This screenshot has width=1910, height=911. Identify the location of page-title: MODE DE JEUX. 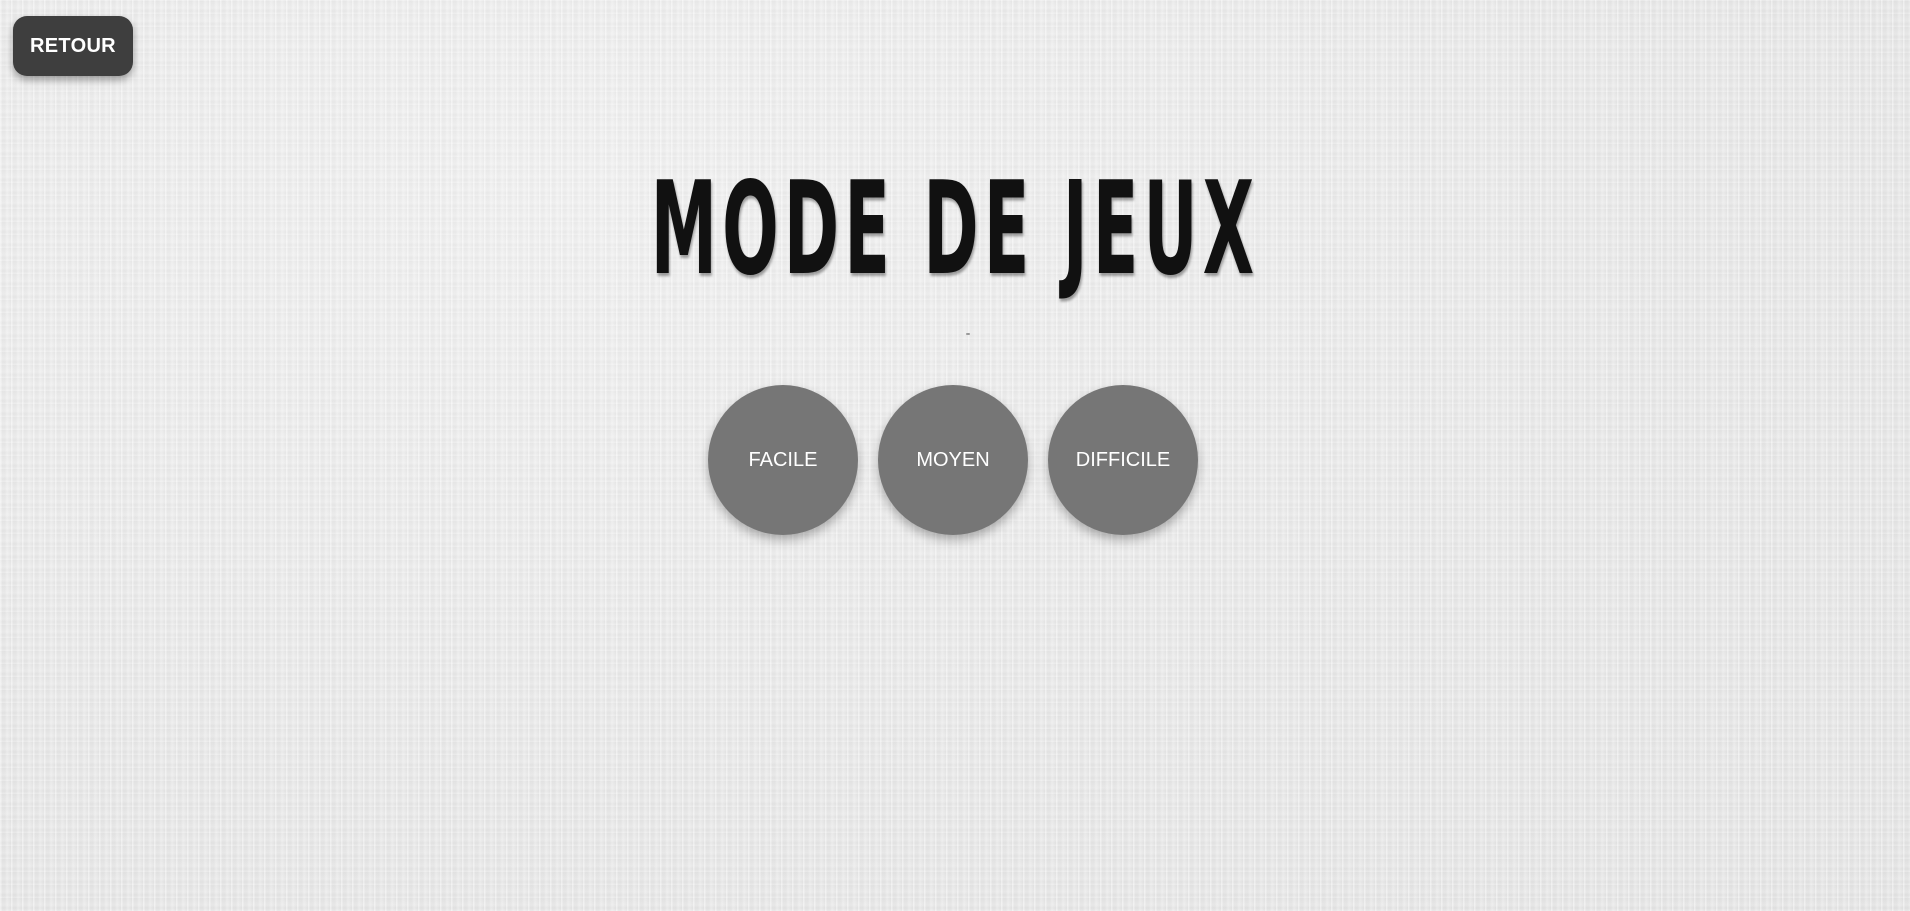
(955, 229).